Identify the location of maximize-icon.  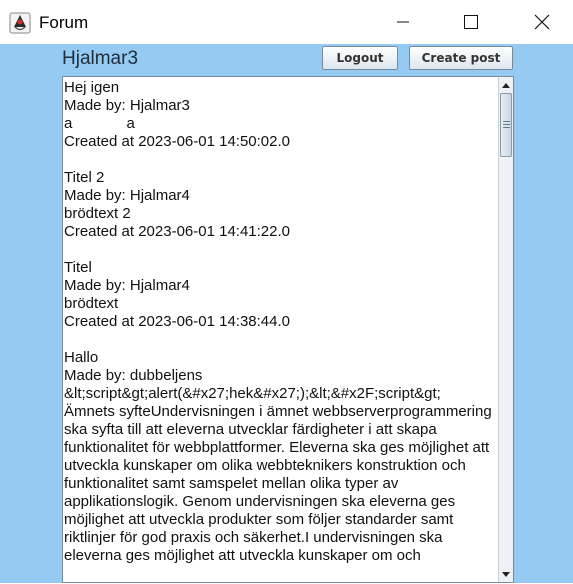
(471, 22).